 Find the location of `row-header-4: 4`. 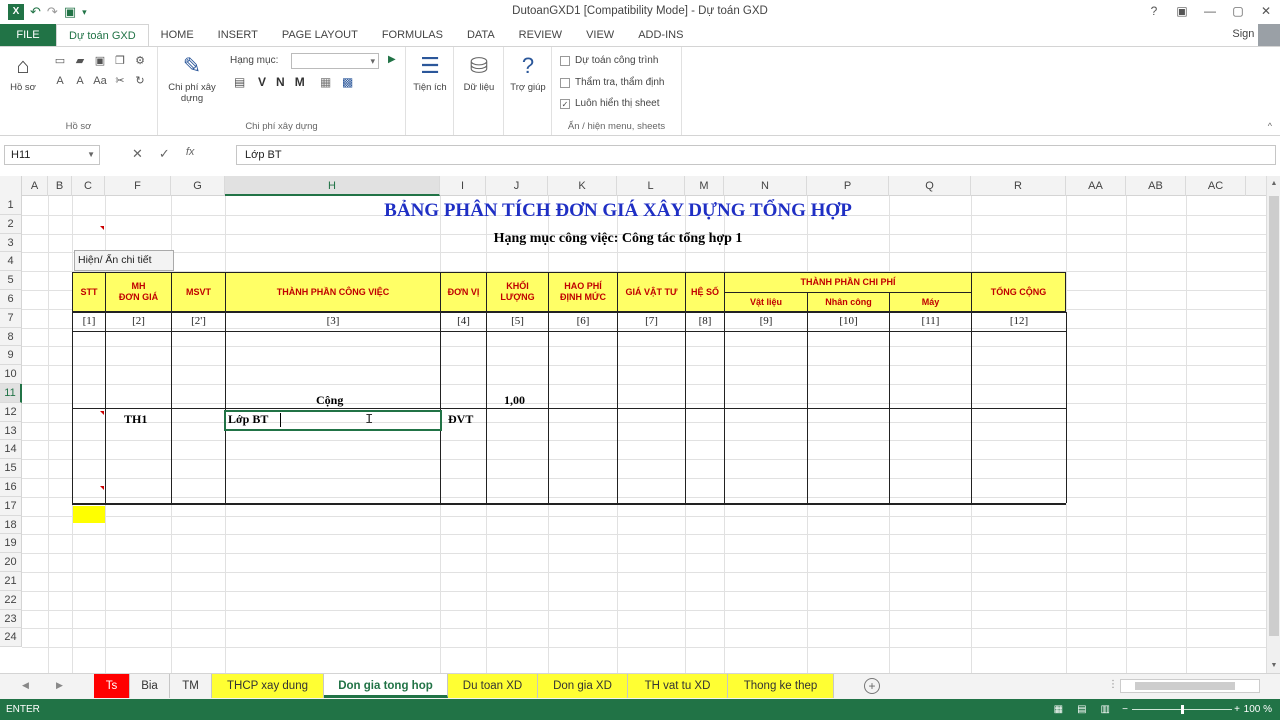

row-header-4: 4 is located at coordinates (11, 262).